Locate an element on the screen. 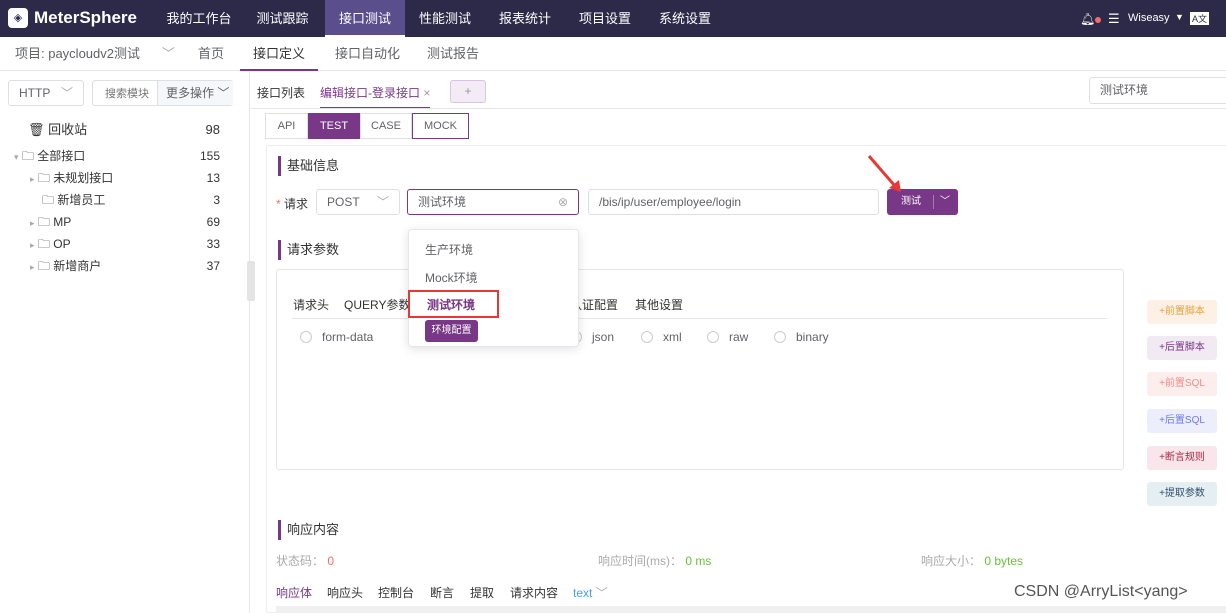 The width and height of the screenshot is (1226, 613). tab-request-content: 请求内容 is located at coordinates (534, 592).